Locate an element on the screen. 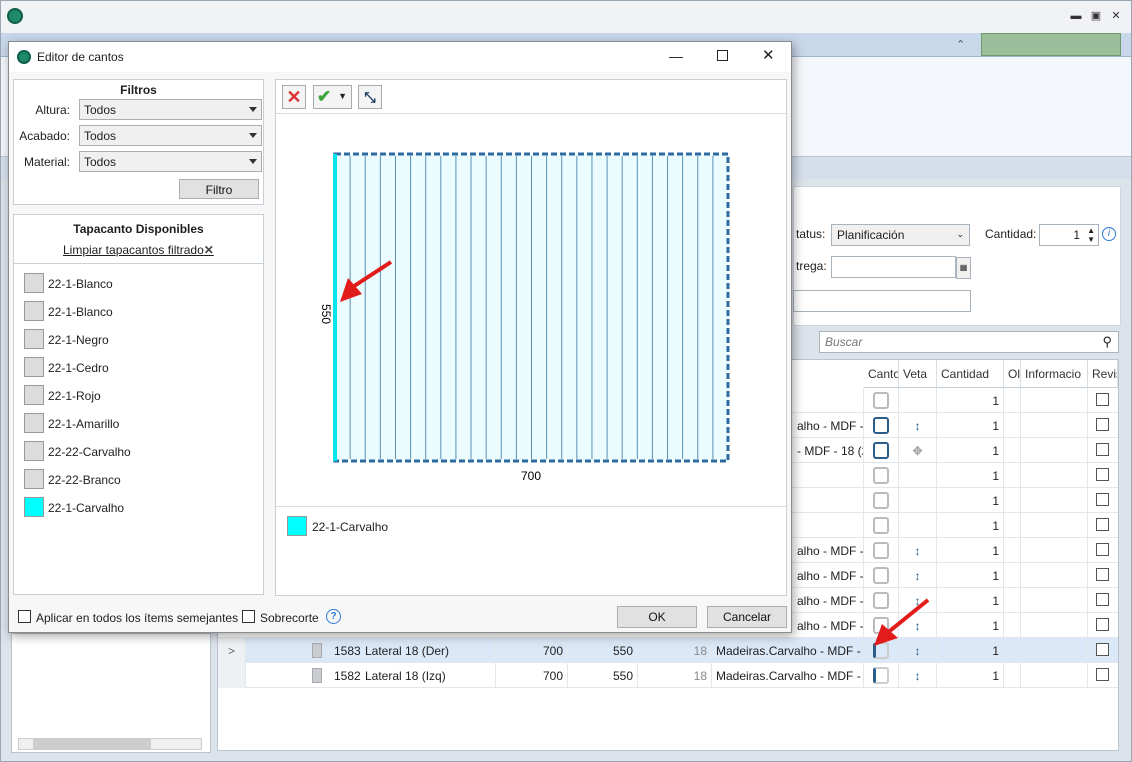 The width and height of the screenshot is (1132, 762). info-icon: i is located at coordinates (1109, 234).